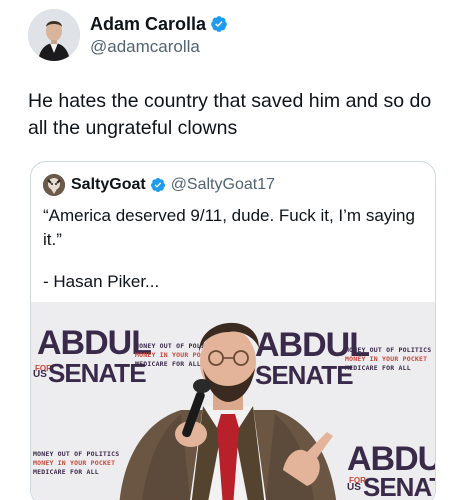 The width and height of the screenshot is (465, 500). What do you see at coordinates (219, 24) in the screenshot?
I see `verified-badge-icon` at bounding box center [219, 24].